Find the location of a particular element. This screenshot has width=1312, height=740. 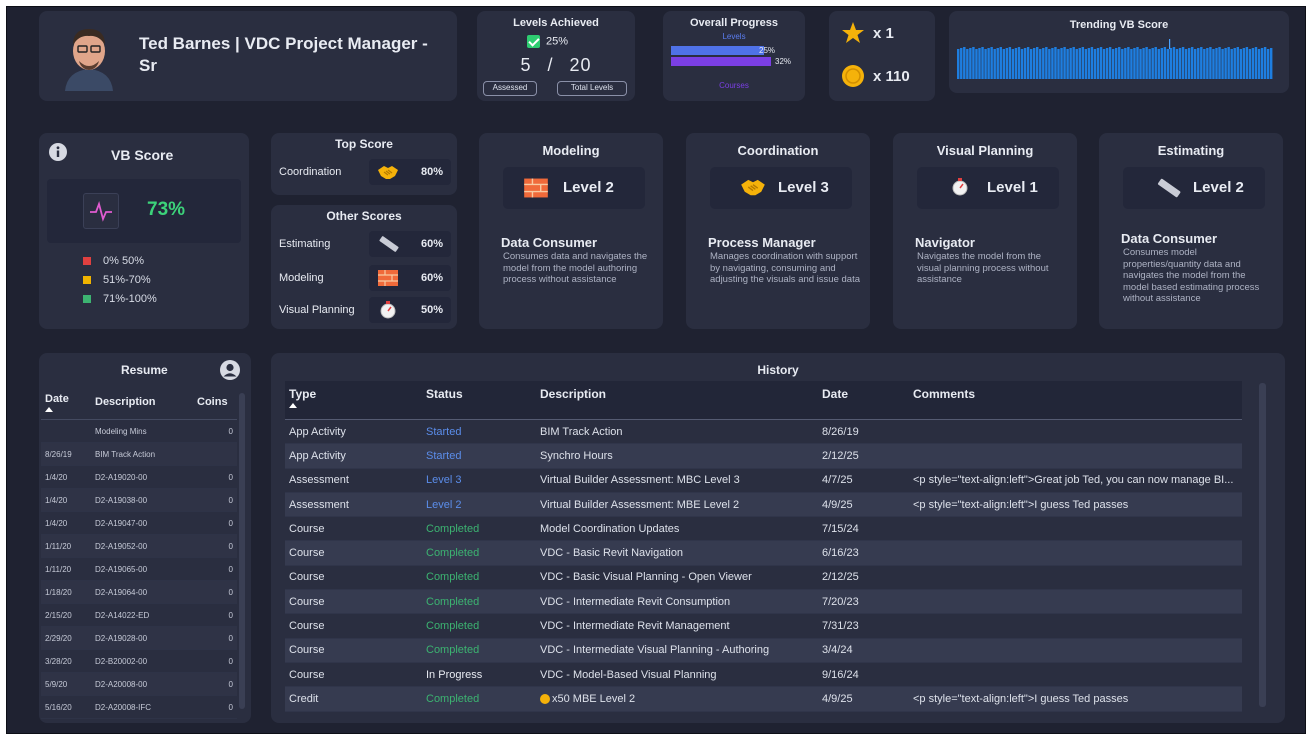

resume-row: 1/4/20 D2-A19038-00 0 is located at coordinates (139, 500).